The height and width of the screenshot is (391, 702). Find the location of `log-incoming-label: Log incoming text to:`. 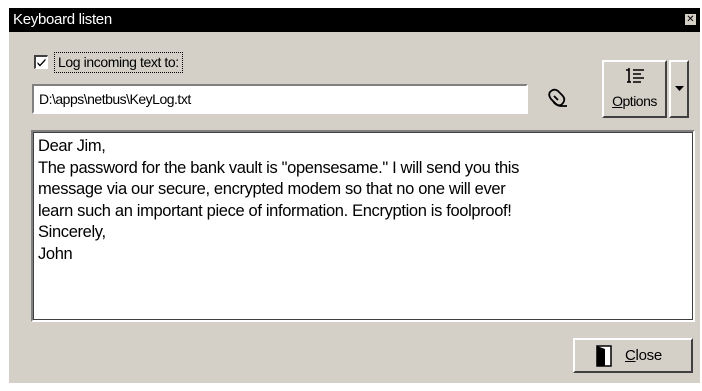

log-incoming-label: Log incoming text to: is located at coordinates (118, 62).